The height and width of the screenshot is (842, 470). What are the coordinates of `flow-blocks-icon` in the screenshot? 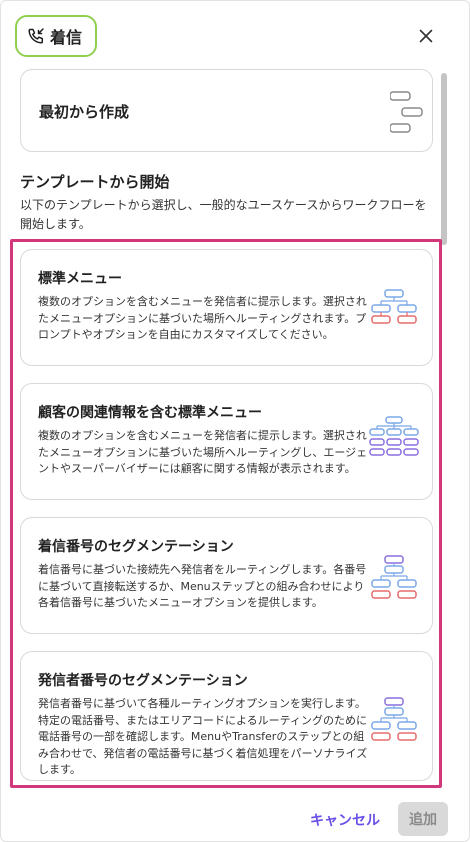 It's located at (406, 112).